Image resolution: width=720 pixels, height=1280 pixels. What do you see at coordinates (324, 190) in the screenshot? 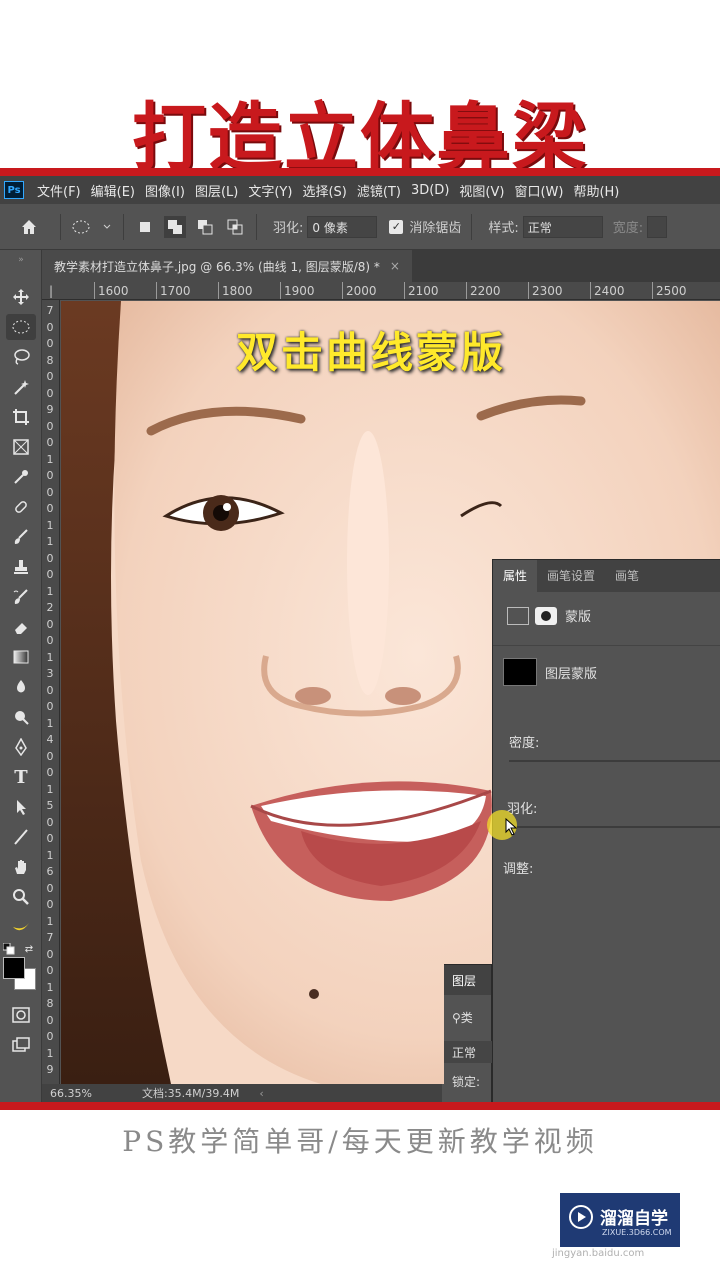
I see `menu-select: 选择(S)` at bounding box center [324, 190].